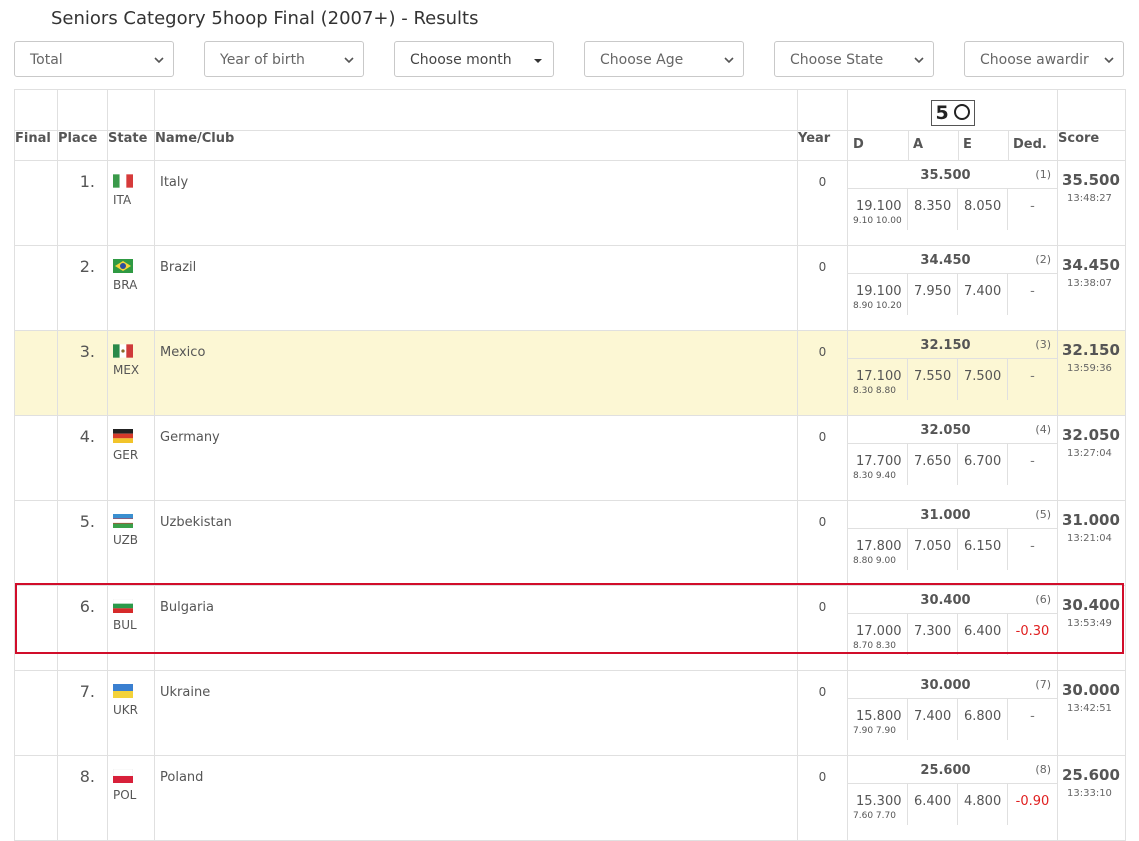  What do you see at coordinates (125, 710) in the screenshot?
I see `state-code: UKR` at bounding box center [125, 710].